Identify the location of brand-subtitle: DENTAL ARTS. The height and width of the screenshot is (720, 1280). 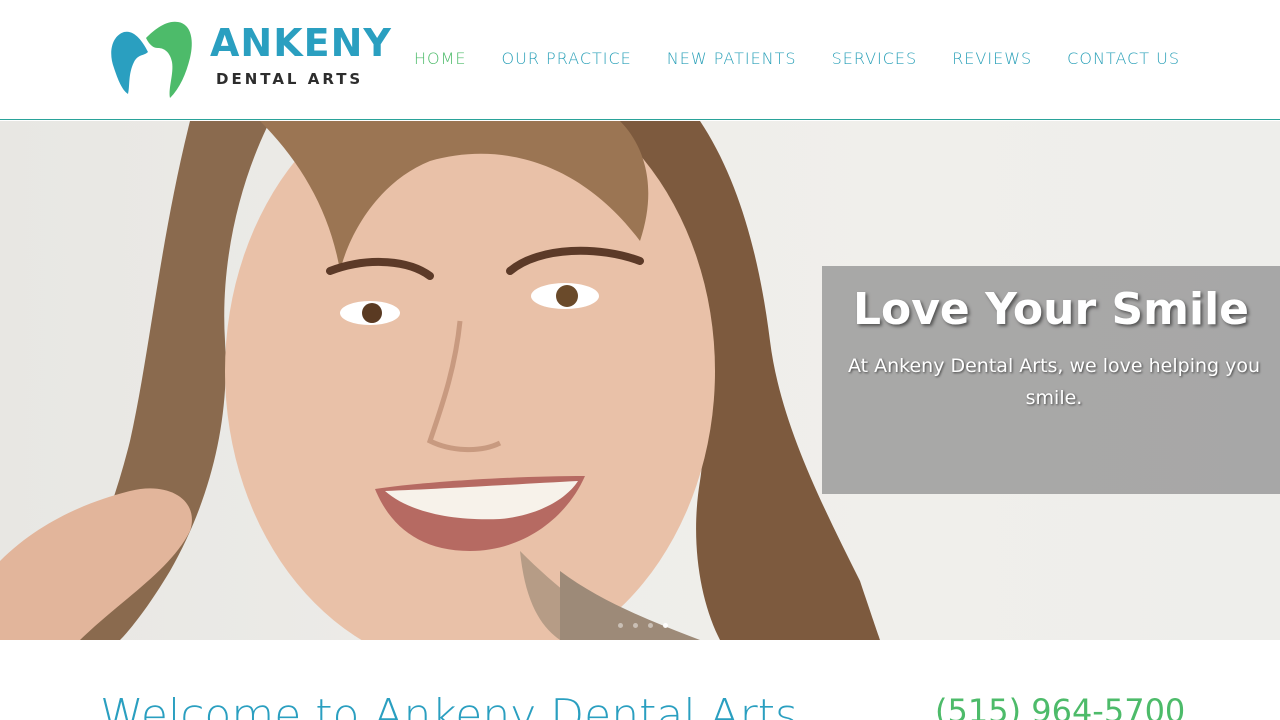
(290, 79).